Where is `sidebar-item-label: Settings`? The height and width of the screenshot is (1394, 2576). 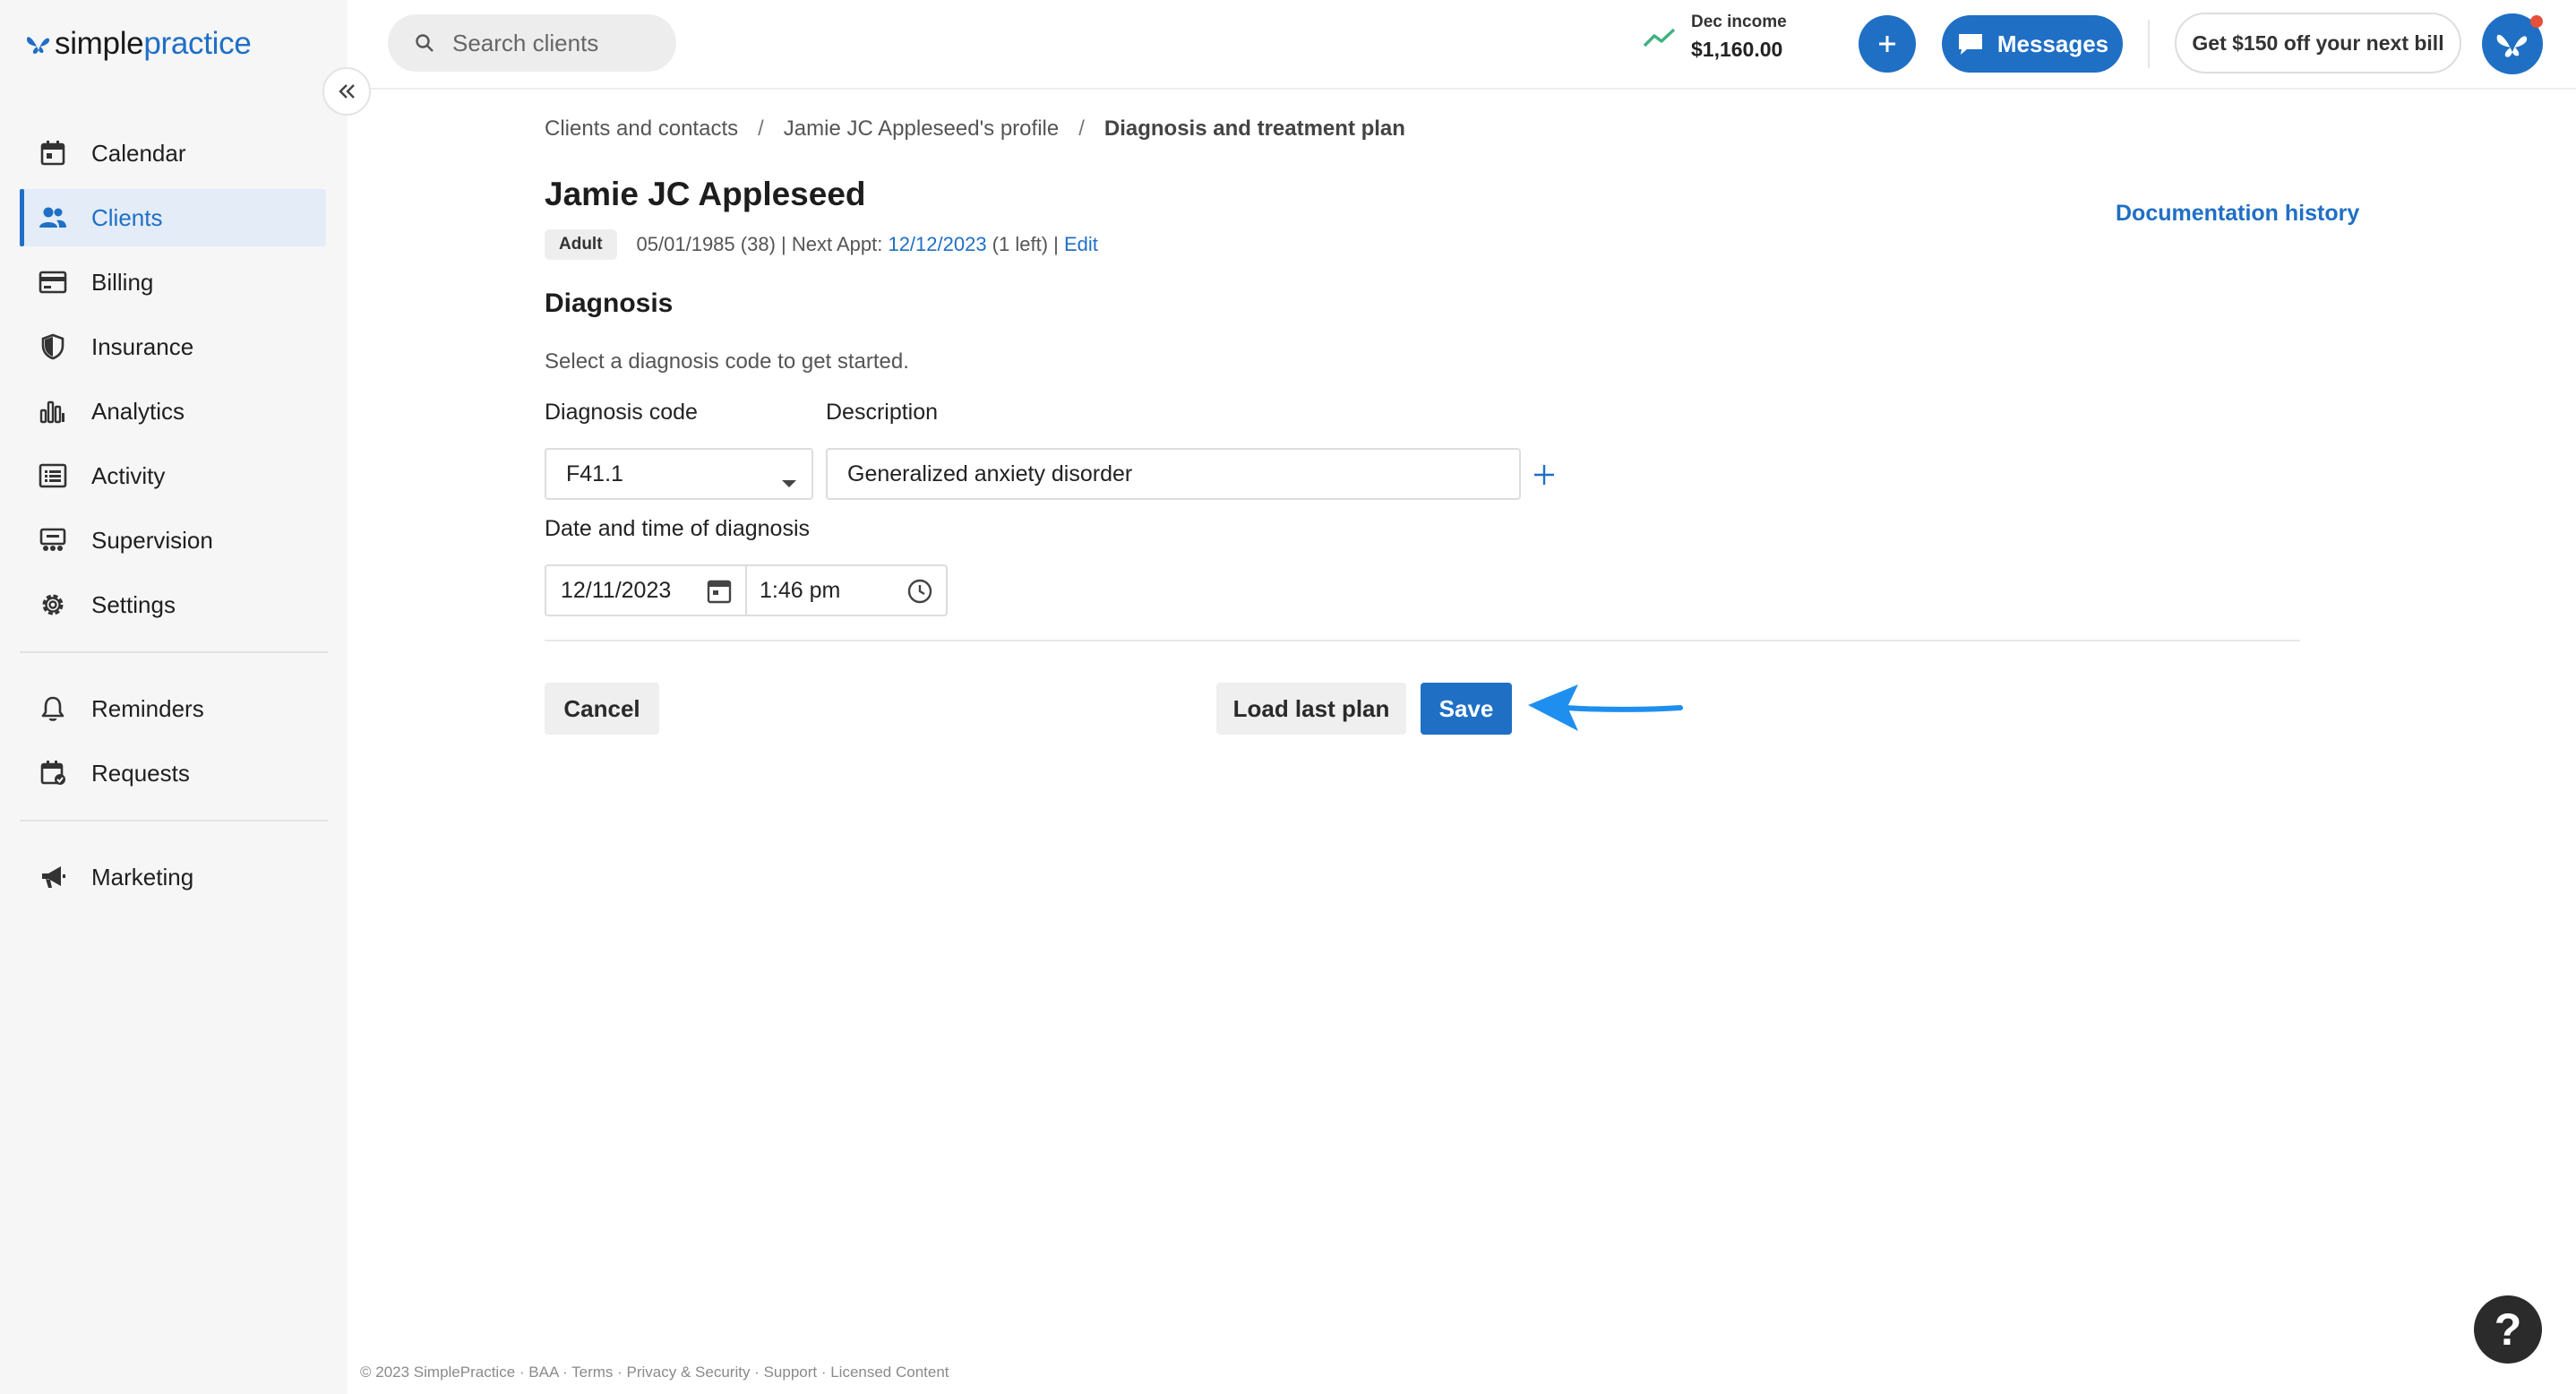
sidebar-item-label: Settings is located at coordinates (133, 604).